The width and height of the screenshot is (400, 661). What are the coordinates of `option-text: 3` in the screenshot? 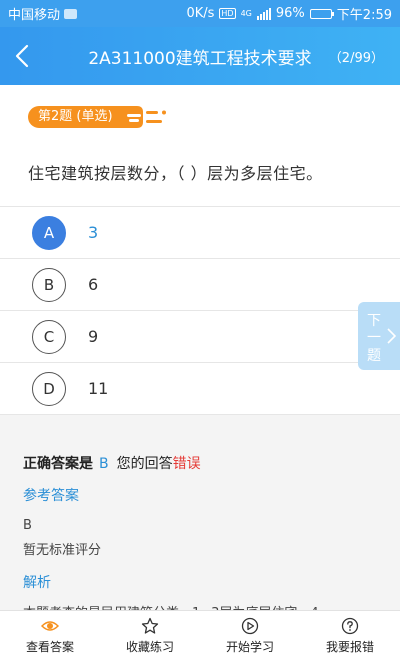 It's located at (93, 232).